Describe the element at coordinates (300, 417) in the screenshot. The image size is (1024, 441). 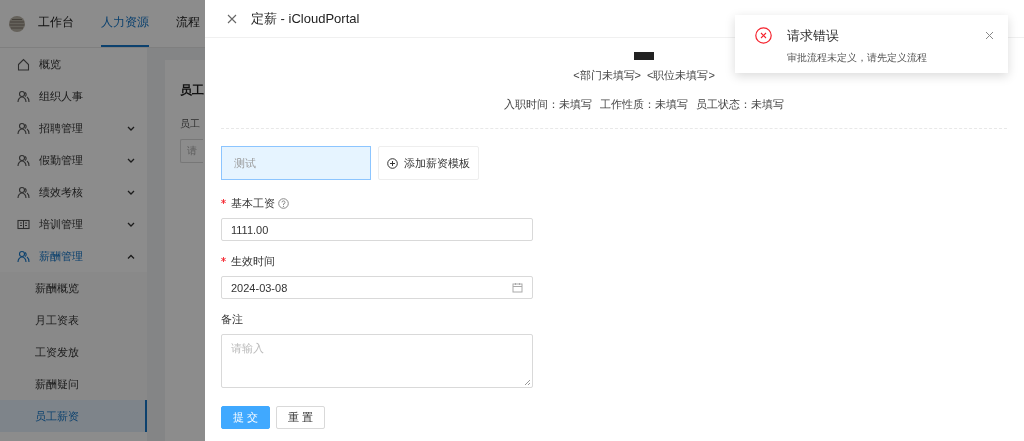
I see `reset-button: 重置` at that location.